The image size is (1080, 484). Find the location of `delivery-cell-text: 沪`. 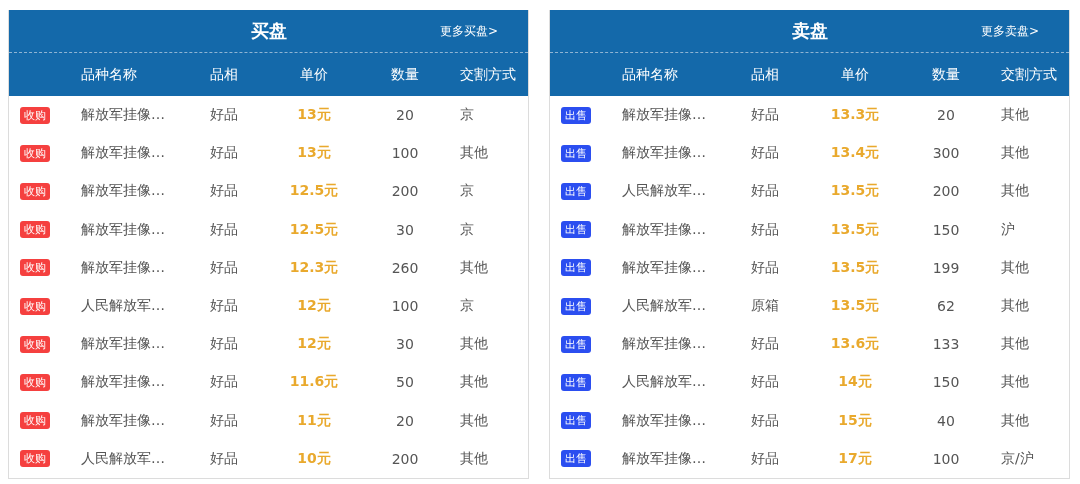

delivery-cell-text: 沪 is located at coordinates (1008, 229).